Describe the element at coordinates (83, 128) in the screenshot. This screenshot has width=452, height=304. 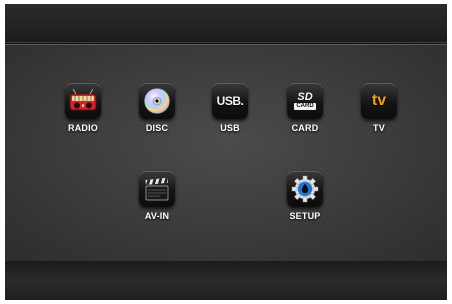
I see `radio-label: RADIO` at that location.